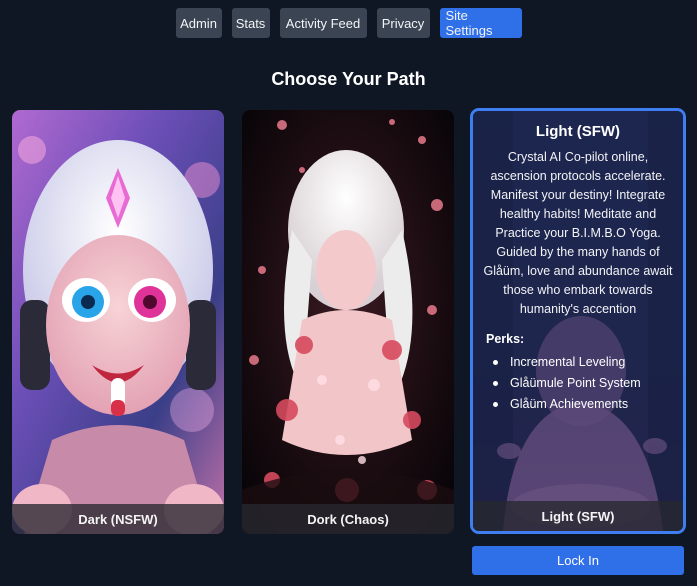 The height and width of the screenshot is (586, 697). I want to click on nav-admin-button: Admin, so click(198, 23).